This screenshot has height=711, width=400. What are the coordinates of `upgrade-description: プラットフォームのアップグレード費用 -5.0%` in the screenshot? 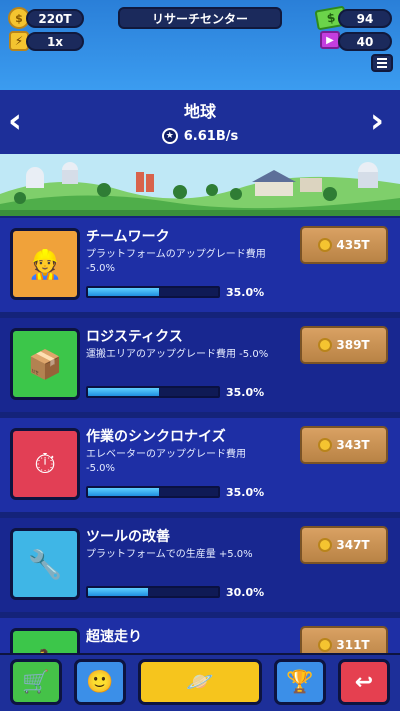 It's located at (176, 261).